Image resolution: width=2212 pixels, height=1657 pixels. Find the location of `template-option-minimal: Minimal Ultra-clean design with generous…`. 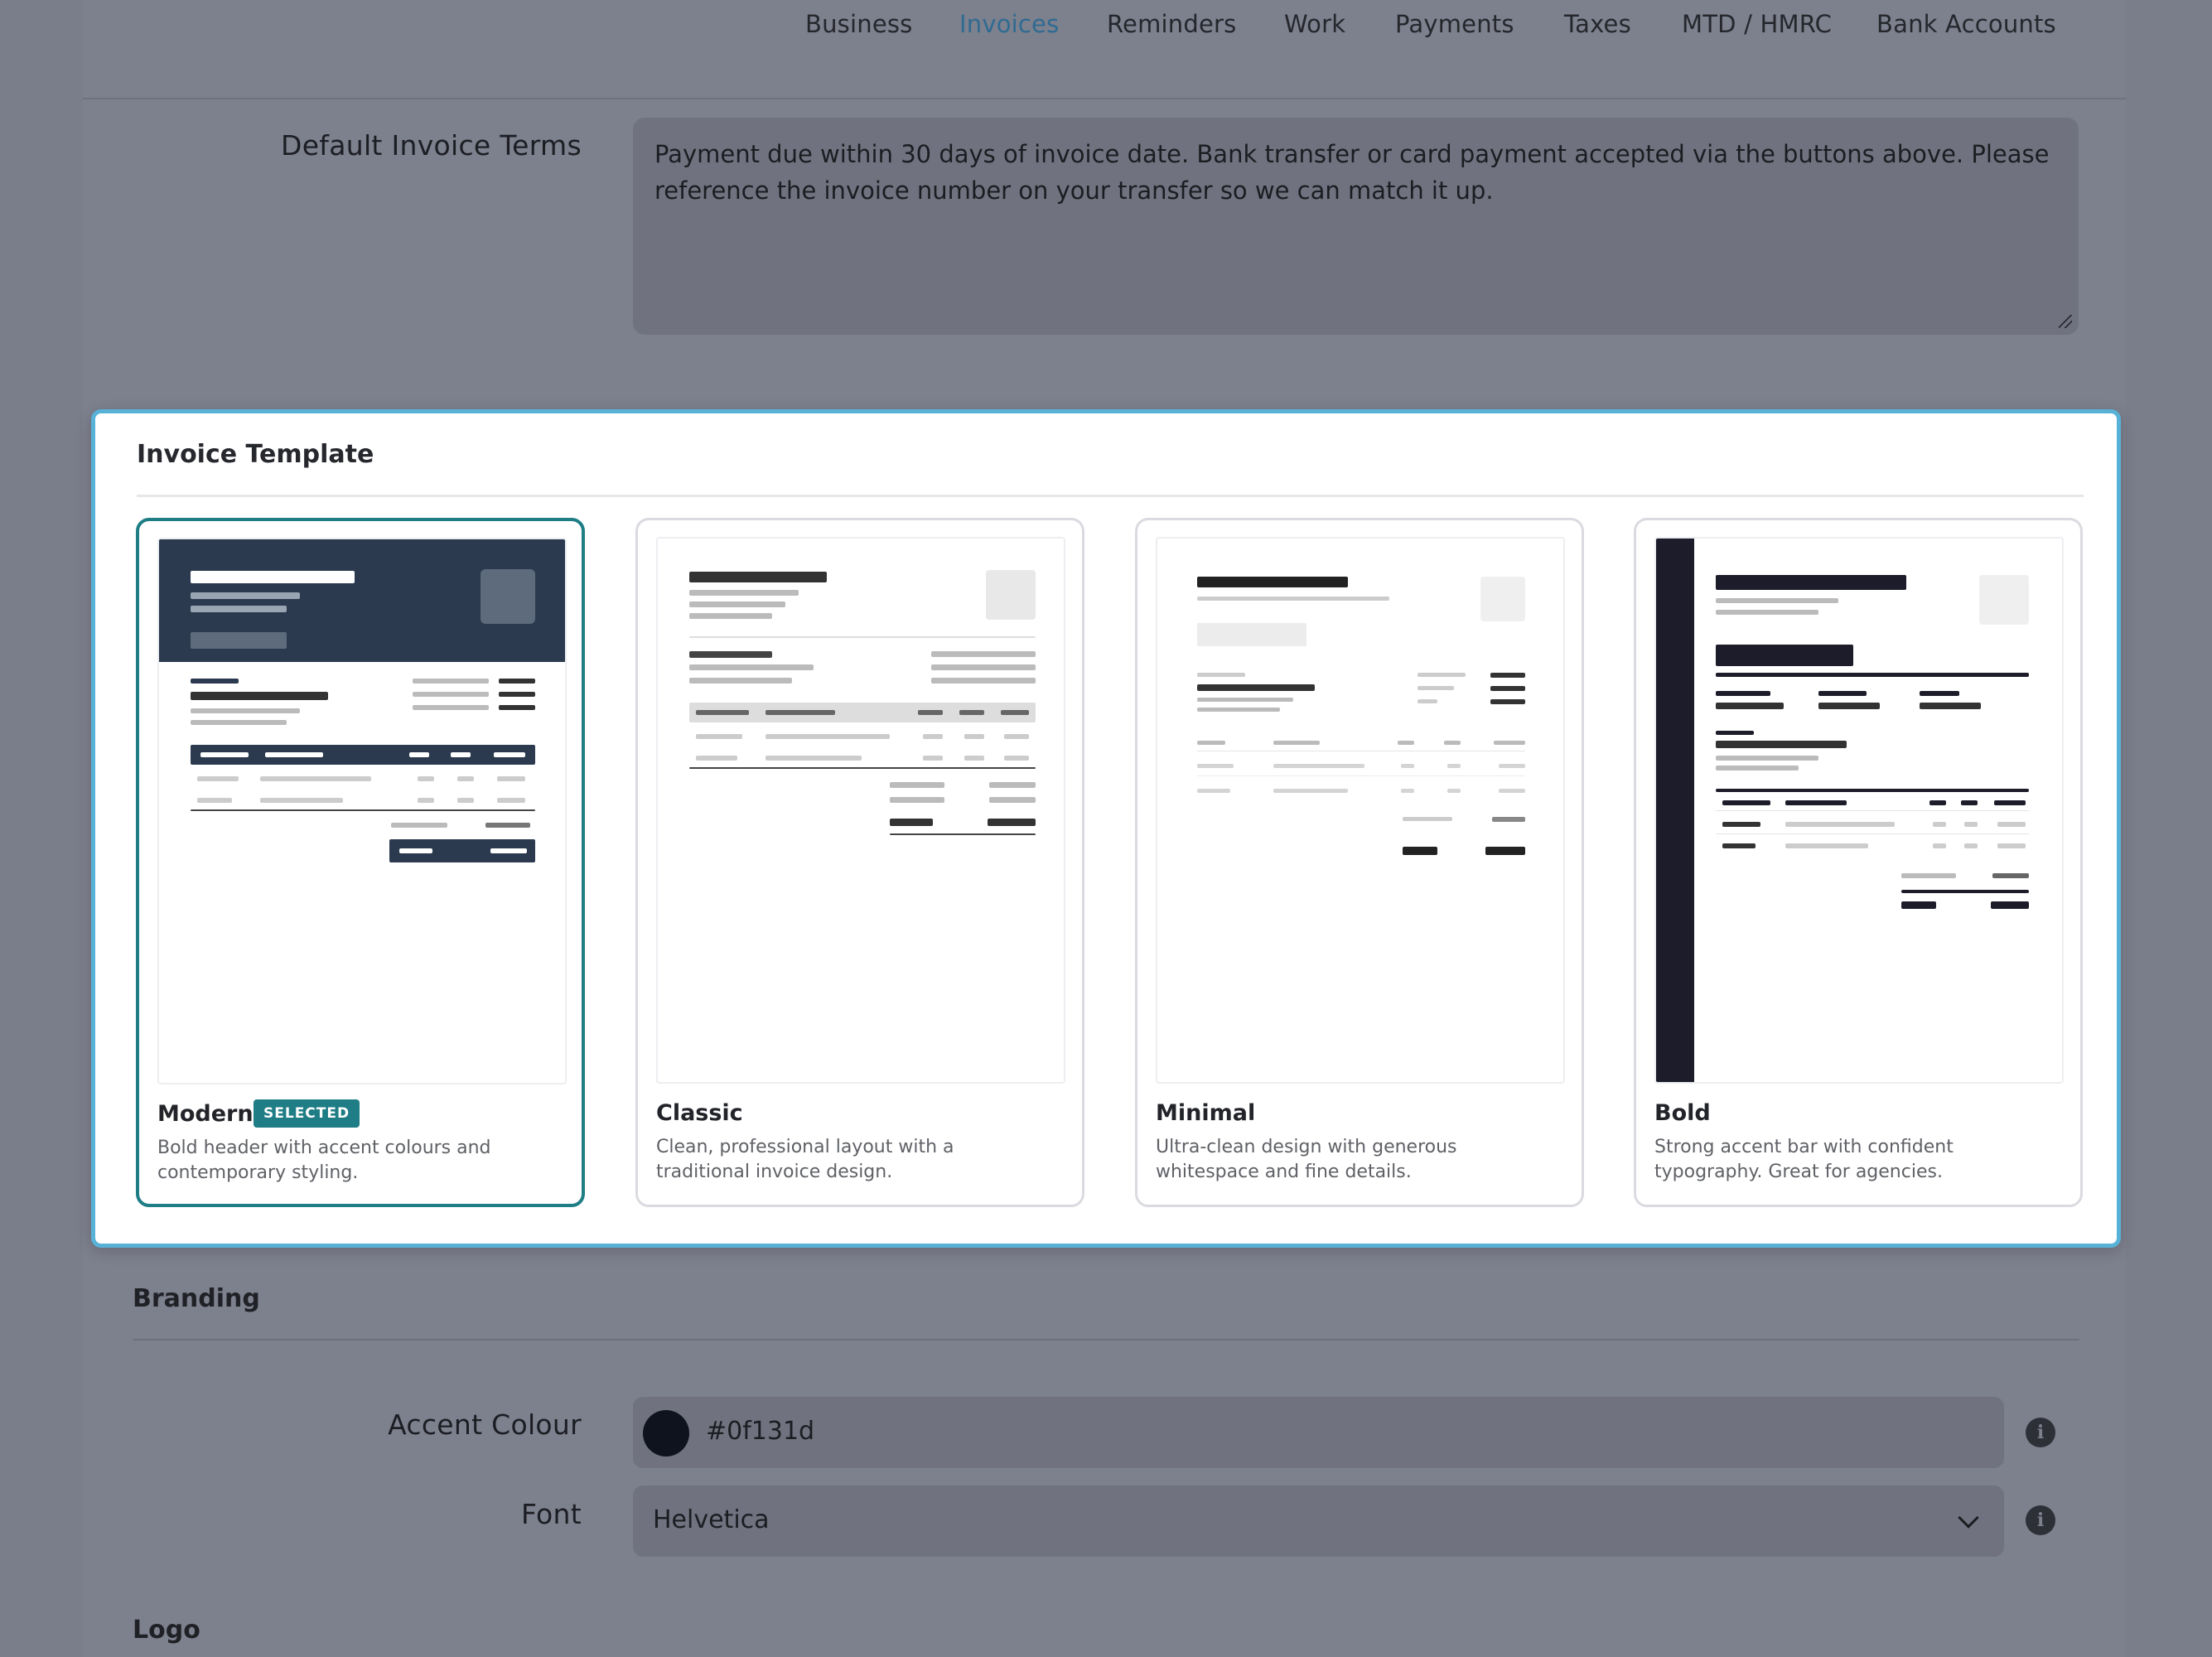

template-option-minimal: Minimal Ultra-clean design with generous… is located at coordinates (1359, 863).